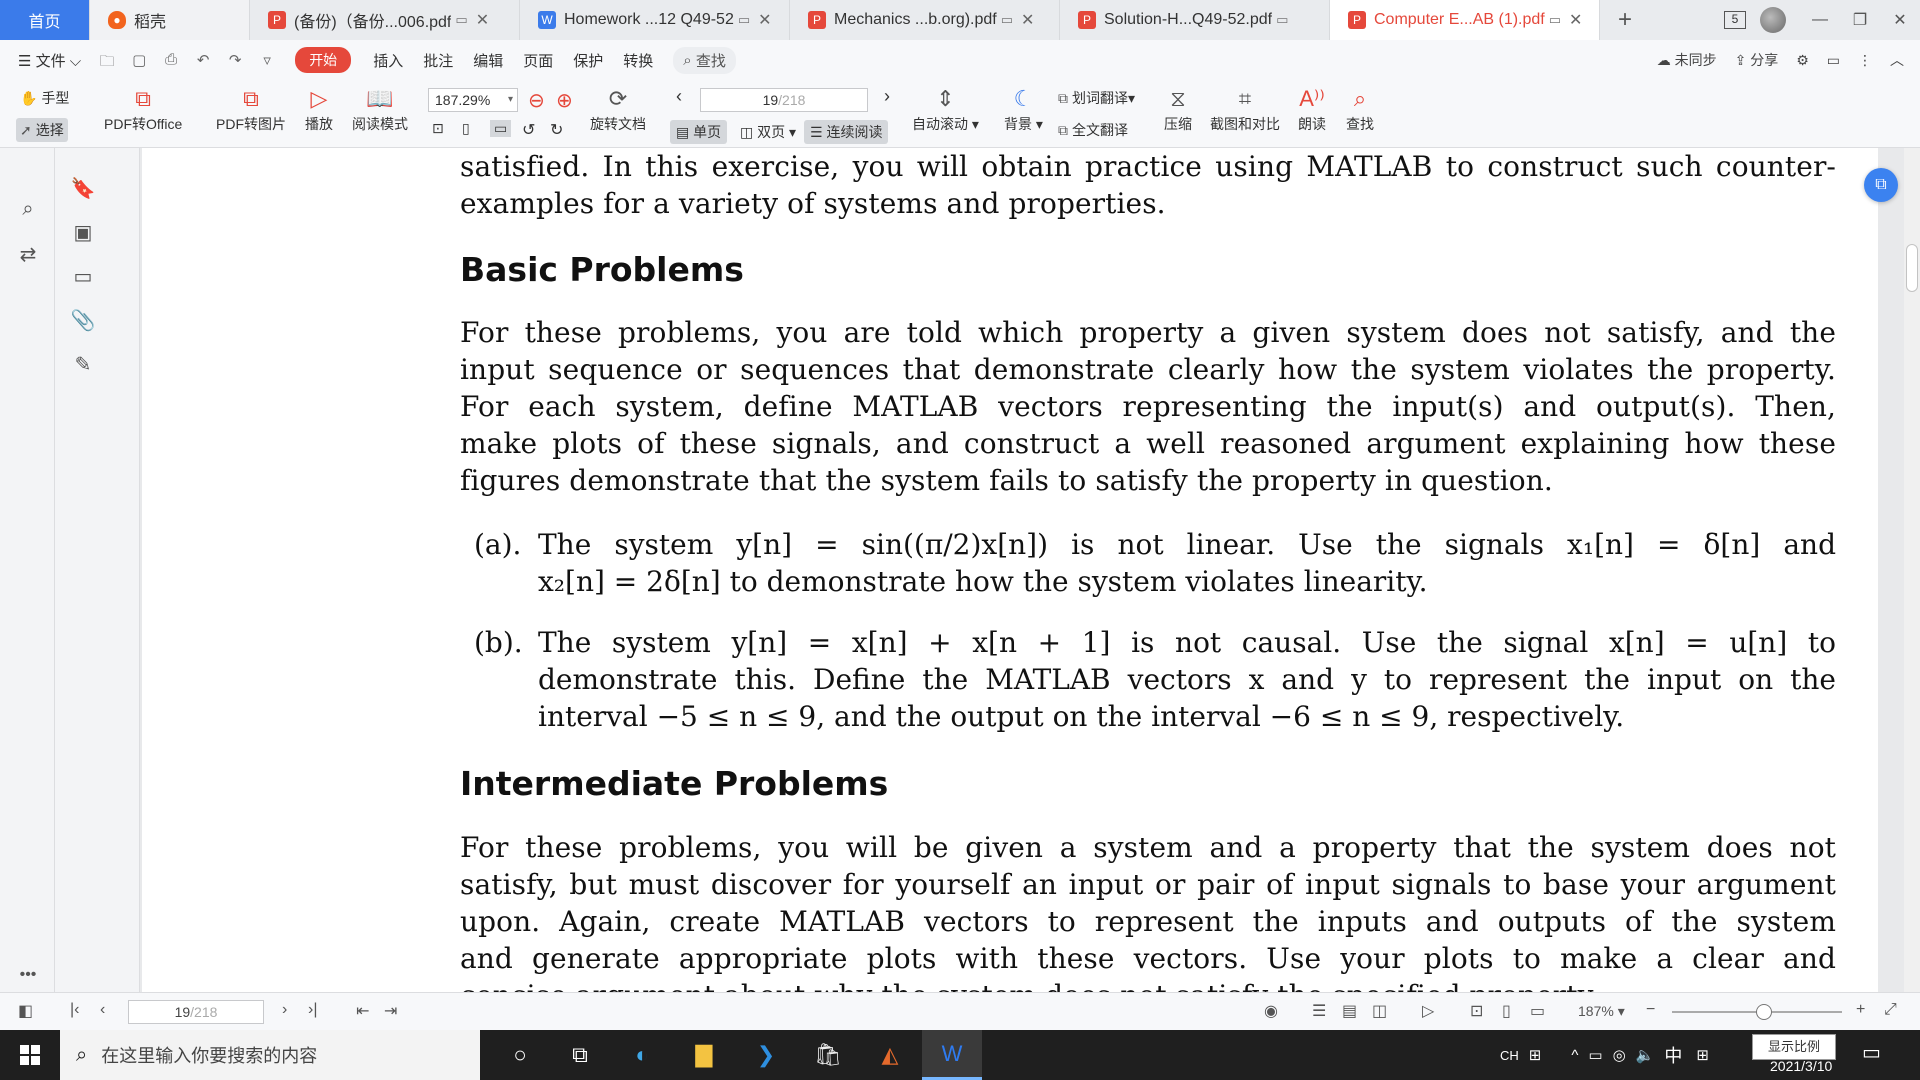 Image resolution: width=1920 pixels, height=1080 pixels. What do you see at coordinates (25, 1011) in the screenshot?
I see `sidebar-toggle-icon: ◧` at bounding box center [25, 1011].